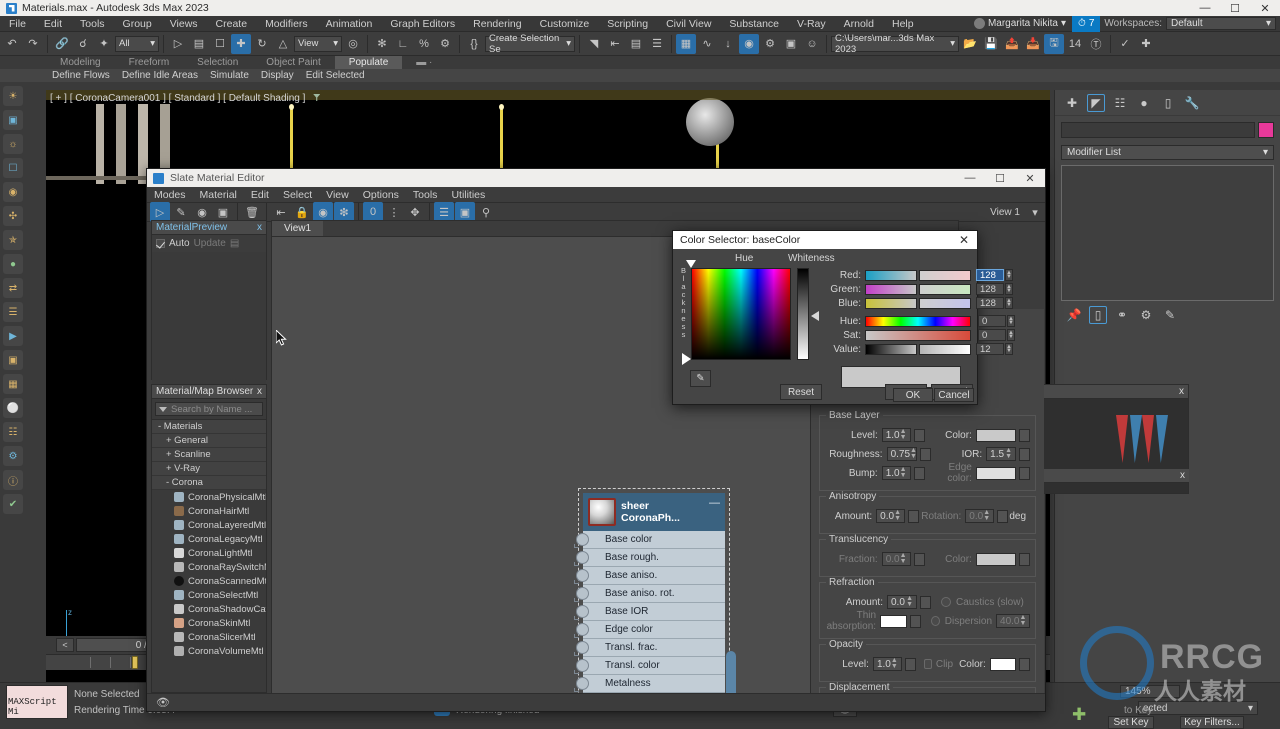 The image size is (1280, 729). What do you see at coordinates (92, 24) in the screenshot?
I see `menu-tools: Tools` at bounding box center [92, 24].